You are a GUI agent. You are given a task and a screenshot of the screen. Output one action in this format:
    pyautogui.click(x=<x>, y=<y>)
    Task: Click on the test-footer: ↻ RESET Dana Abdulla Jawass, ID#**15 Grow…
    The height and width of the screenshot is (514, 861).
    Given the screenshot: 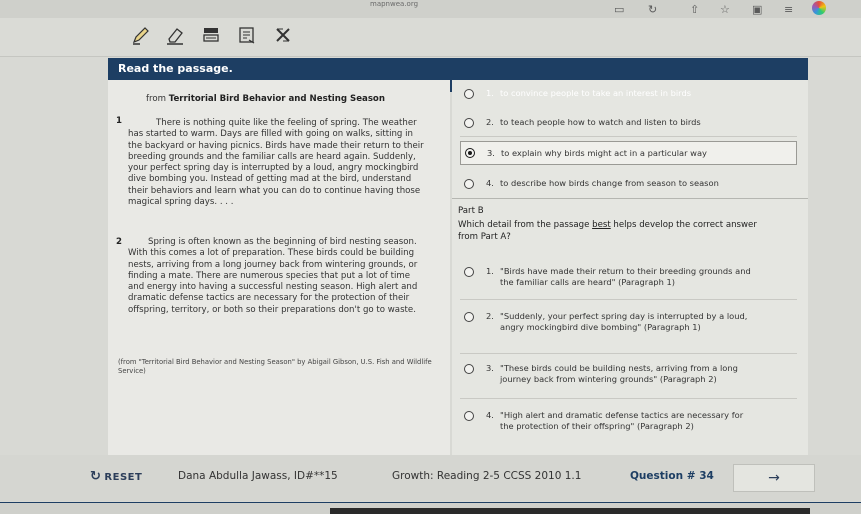 What is the action you would take?
    pyautogui.click(x=430, y=478)
    